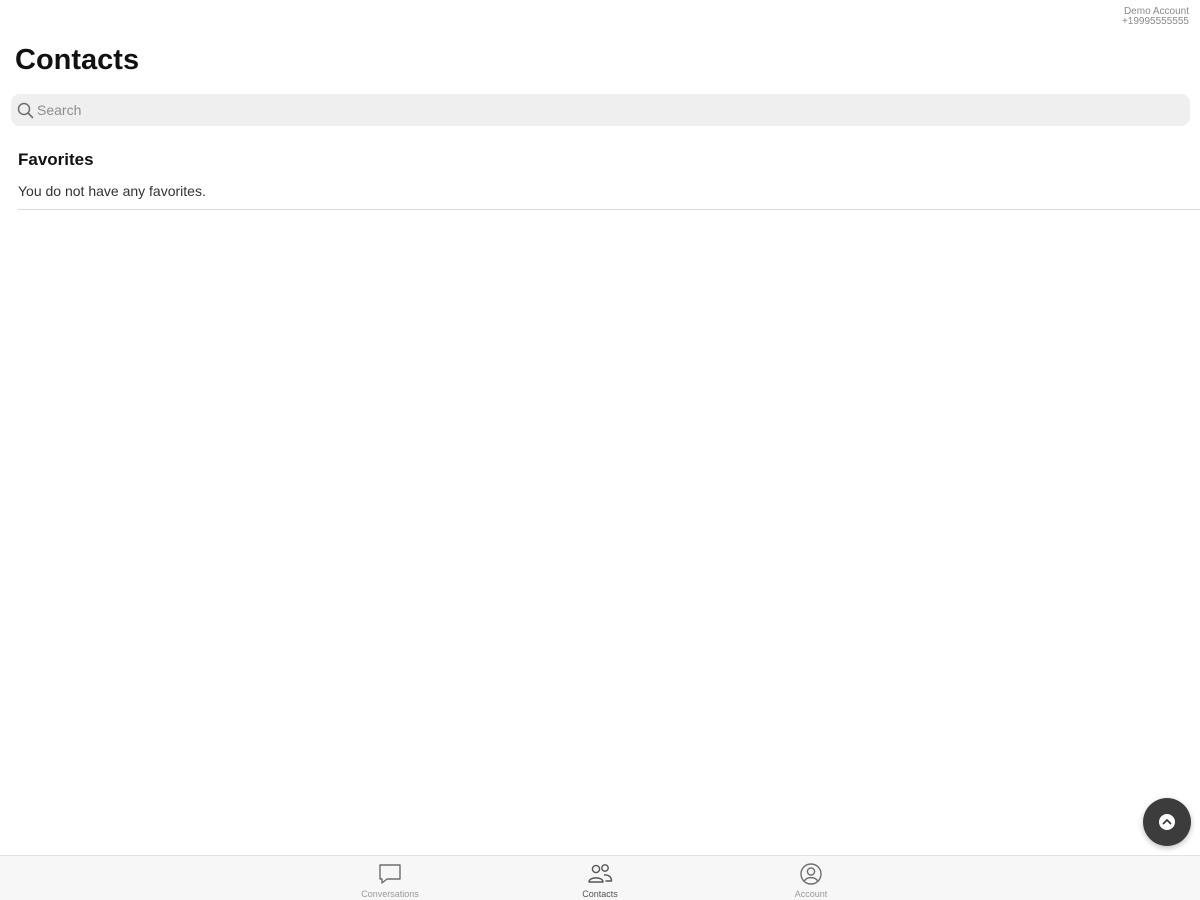 The width and height of the screenshot is (1200, 900). I want to click on search-bar, so click(600, 110).